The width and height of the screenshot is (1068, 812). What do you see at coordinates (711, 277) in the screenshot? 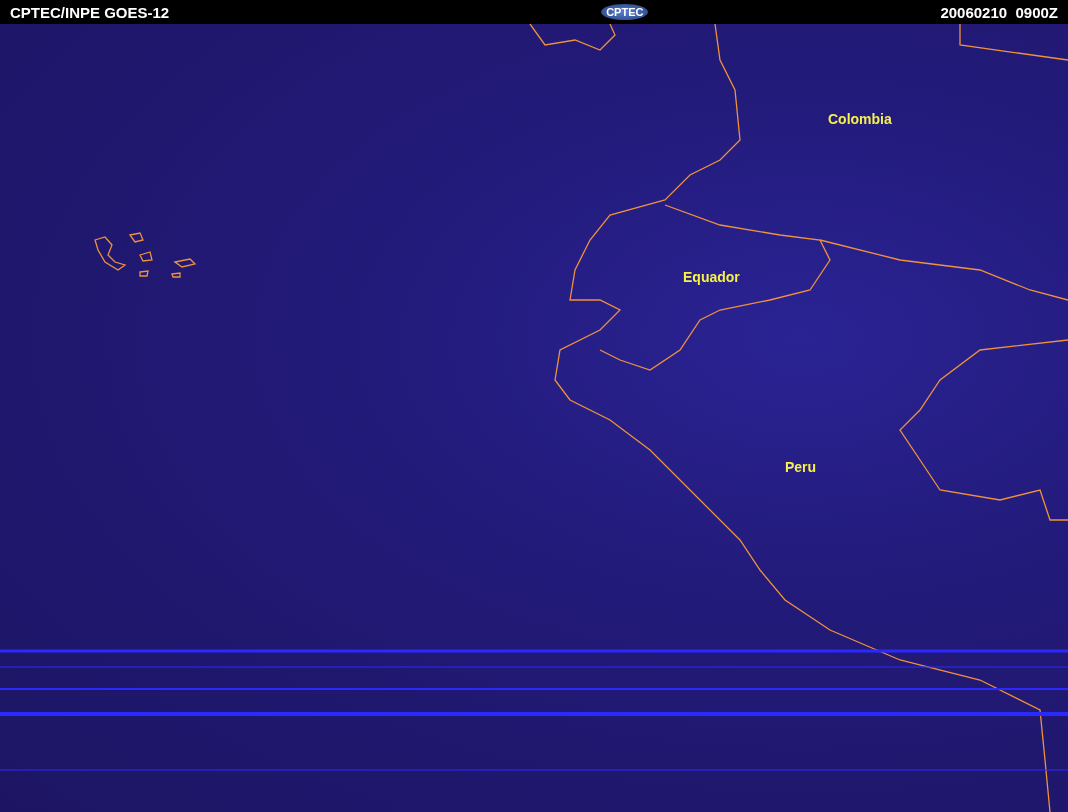
I see `country-label: Equador` at bounding box center [711, 277].